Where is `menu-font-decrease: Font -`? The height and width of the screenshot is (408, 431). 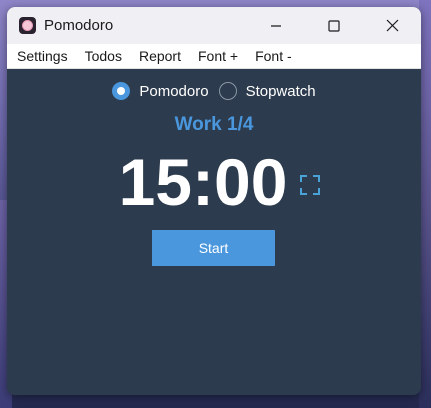 menu-font-decrease: Font - is located at coordinates (273, 56).